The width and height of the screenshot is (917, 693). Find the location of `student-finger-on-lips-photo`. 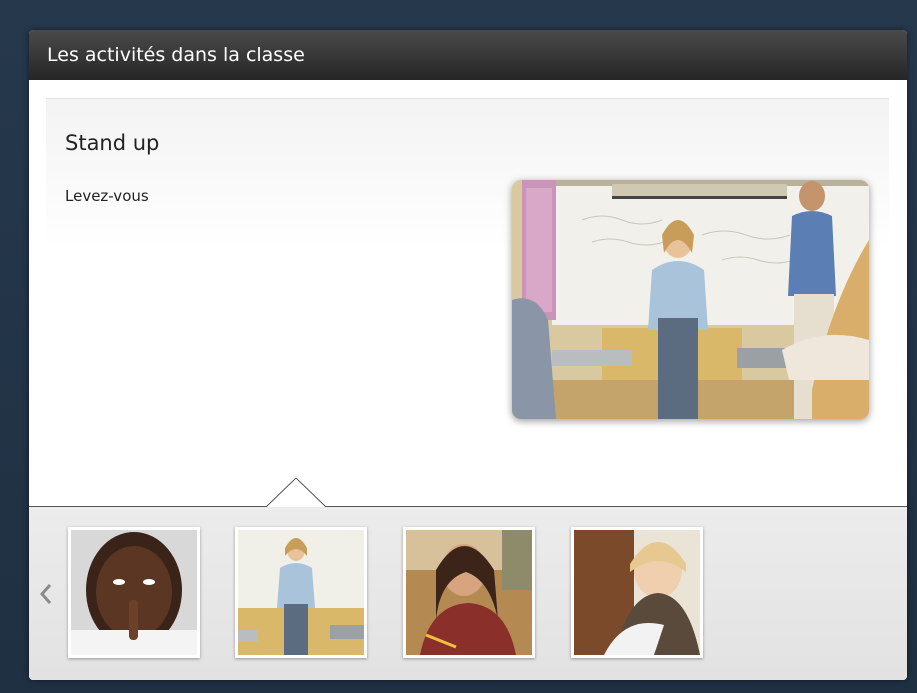

student-finger-on-lips-photo is located at coordinates (134, 592).